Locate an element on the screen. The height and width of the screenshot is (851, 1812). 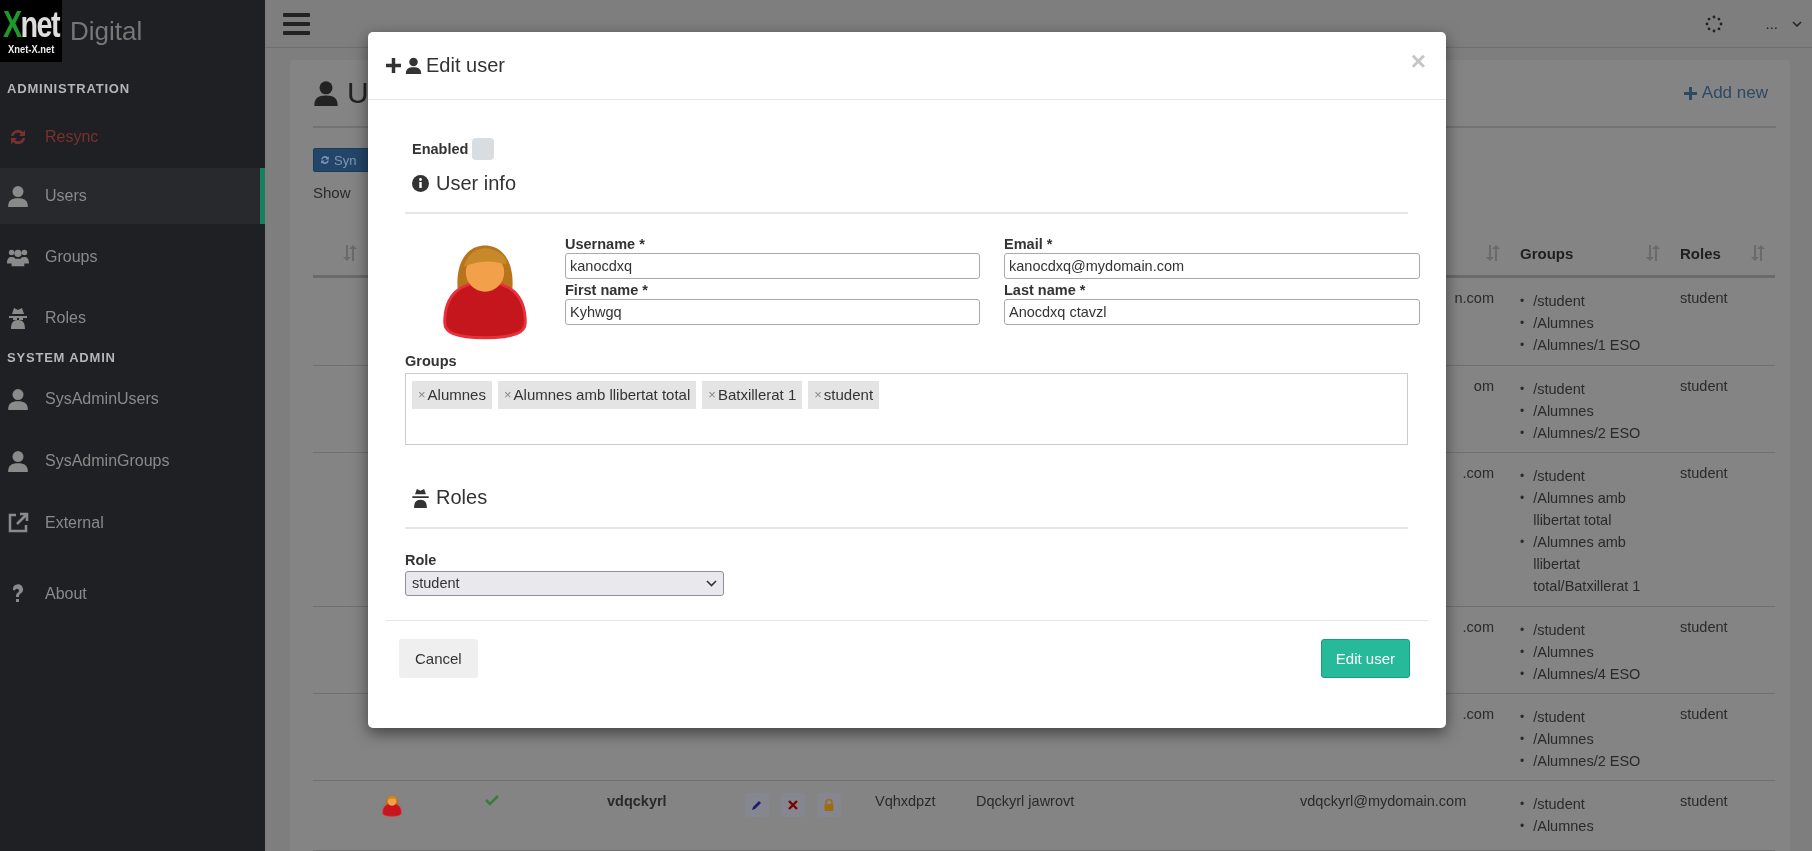
question-icon is located at coordinates (18, 594).